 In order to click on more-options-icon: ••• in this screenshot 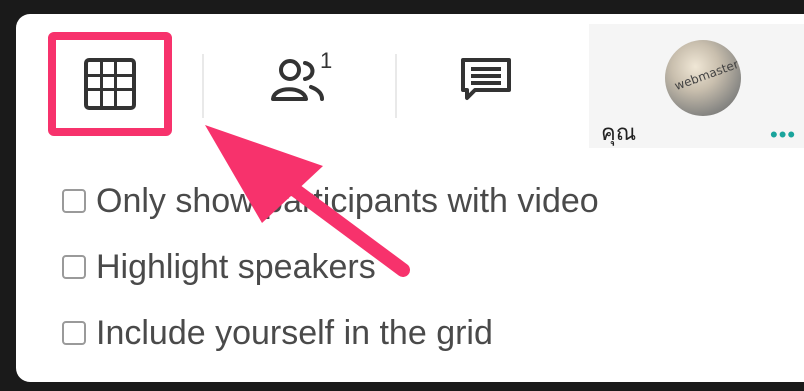, I will do `click(783, 135)`.